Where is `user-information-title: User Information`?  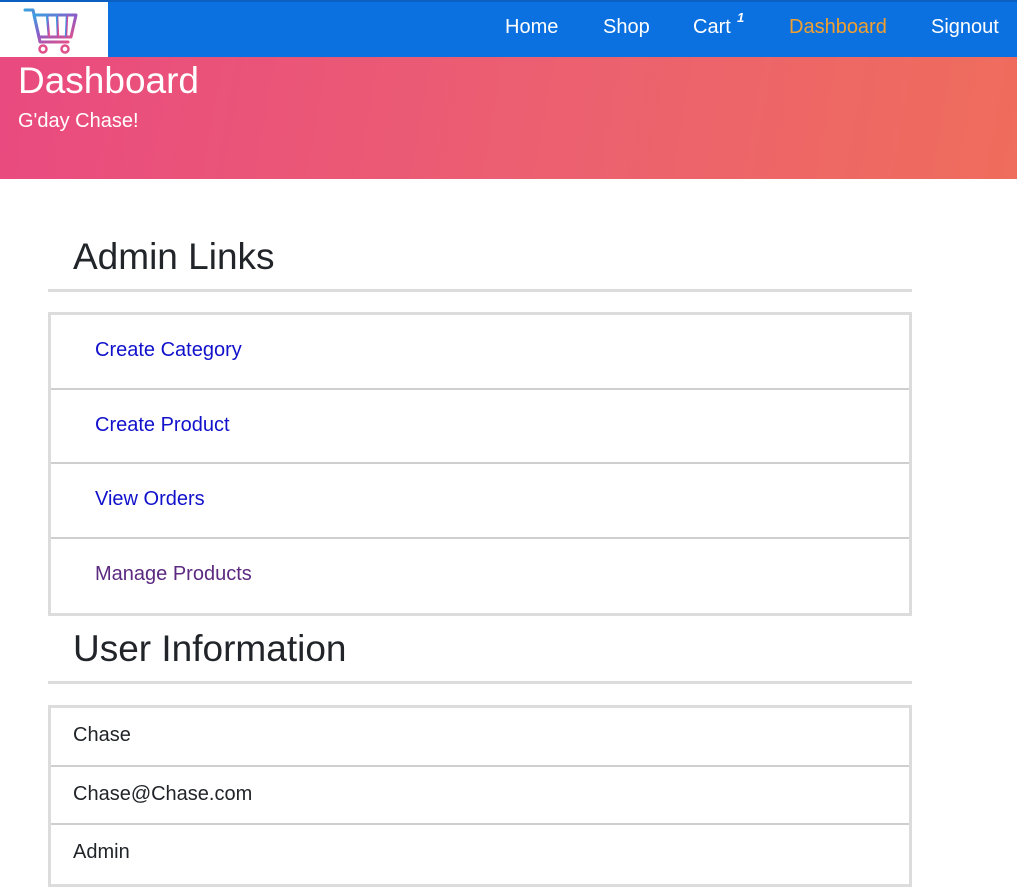
user-information-title: User Information is located at coordinates (210, 648).